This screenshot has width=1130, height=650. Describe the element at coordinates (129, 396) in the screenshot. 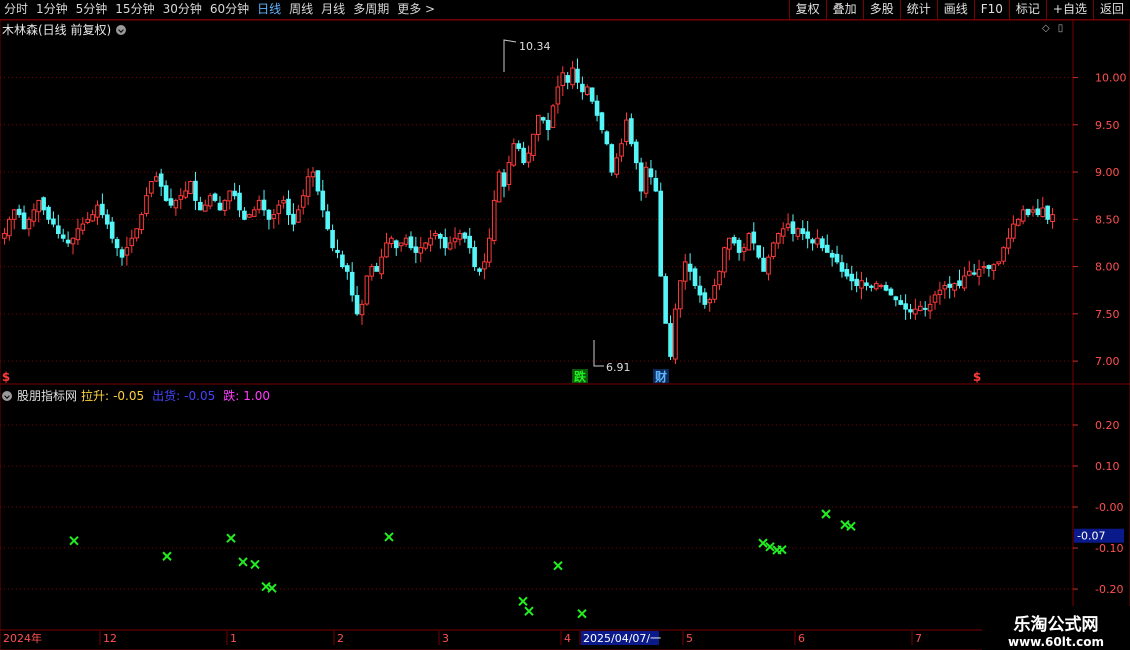

I see `indicator-value-number: -0.05` at that location.